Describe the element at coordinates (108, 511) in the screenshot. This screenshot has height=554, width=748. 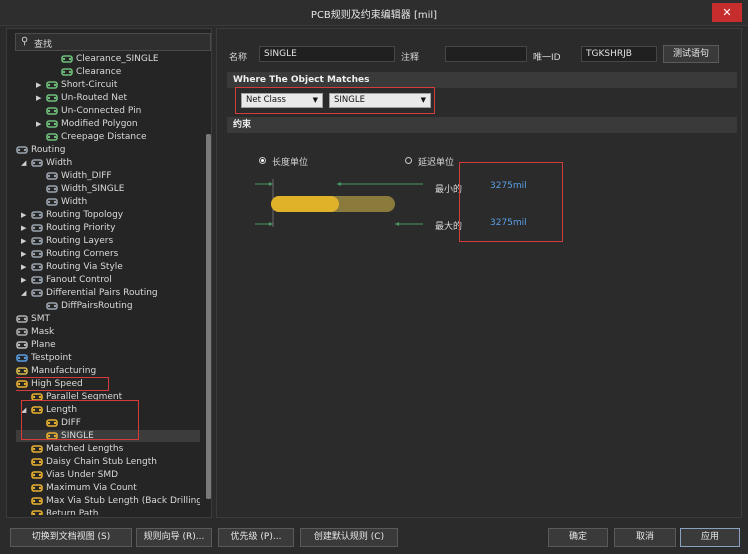
I see `tree-item: Return Path` at that location.